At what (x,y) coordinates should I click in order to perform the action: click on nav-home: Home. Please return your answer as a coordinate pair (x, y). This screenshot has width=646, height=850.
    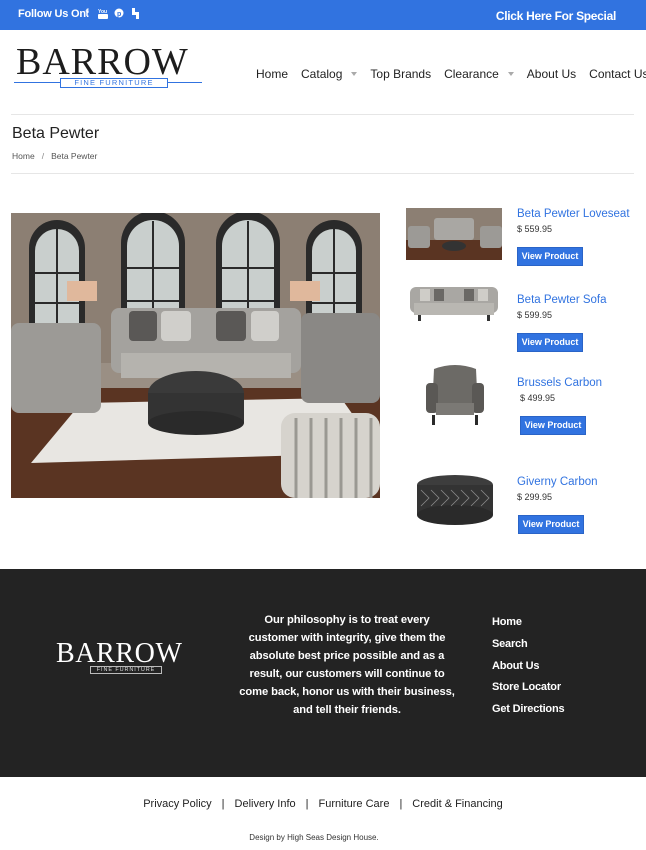
    Looking at the image, I should click on (272, 74).